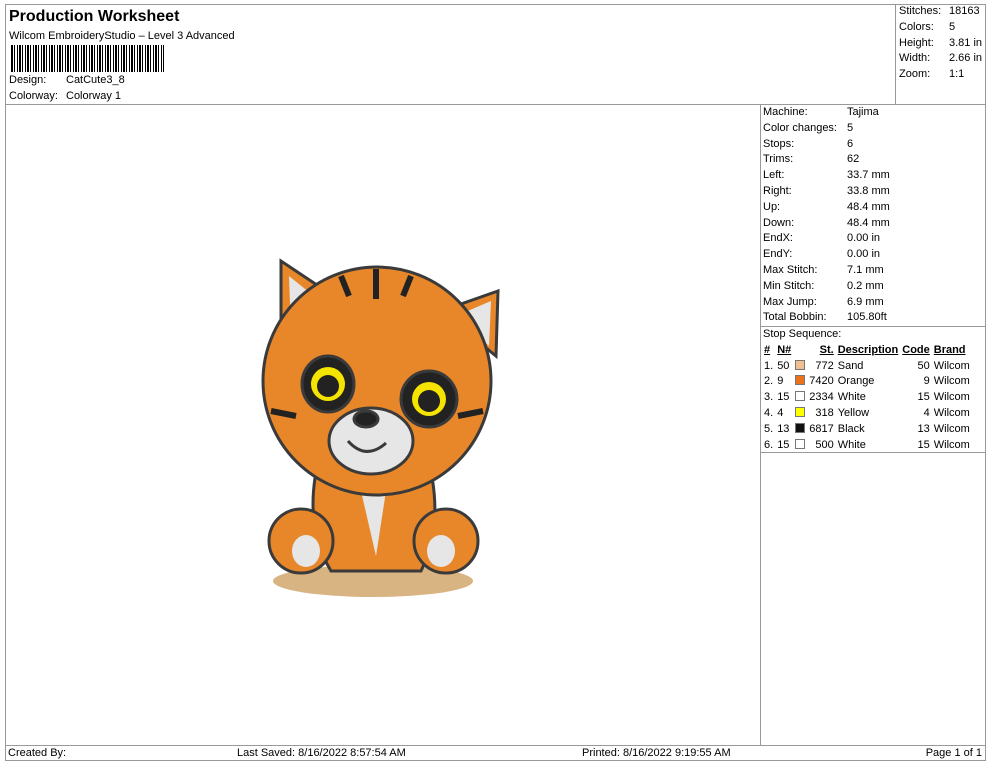  What do you see at coordinates (868, 175) in the screenshot?
I see `info-value: 33.7 mm` at bounding box center [868, 175].